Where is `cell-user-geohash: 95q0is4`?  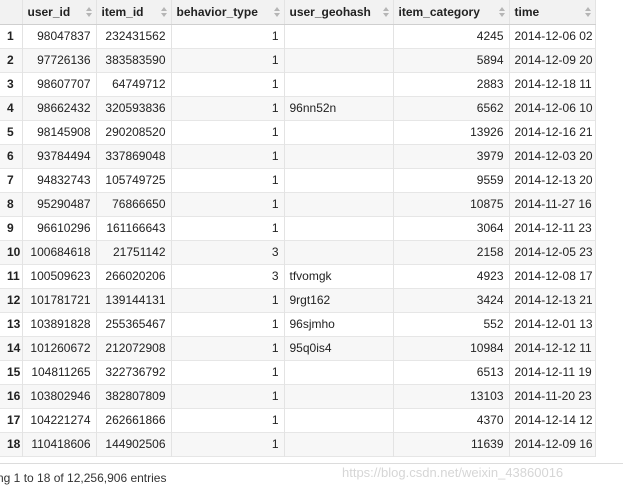 cell-user-geohash: 95q0is4 is located at coordinates (339, 348).